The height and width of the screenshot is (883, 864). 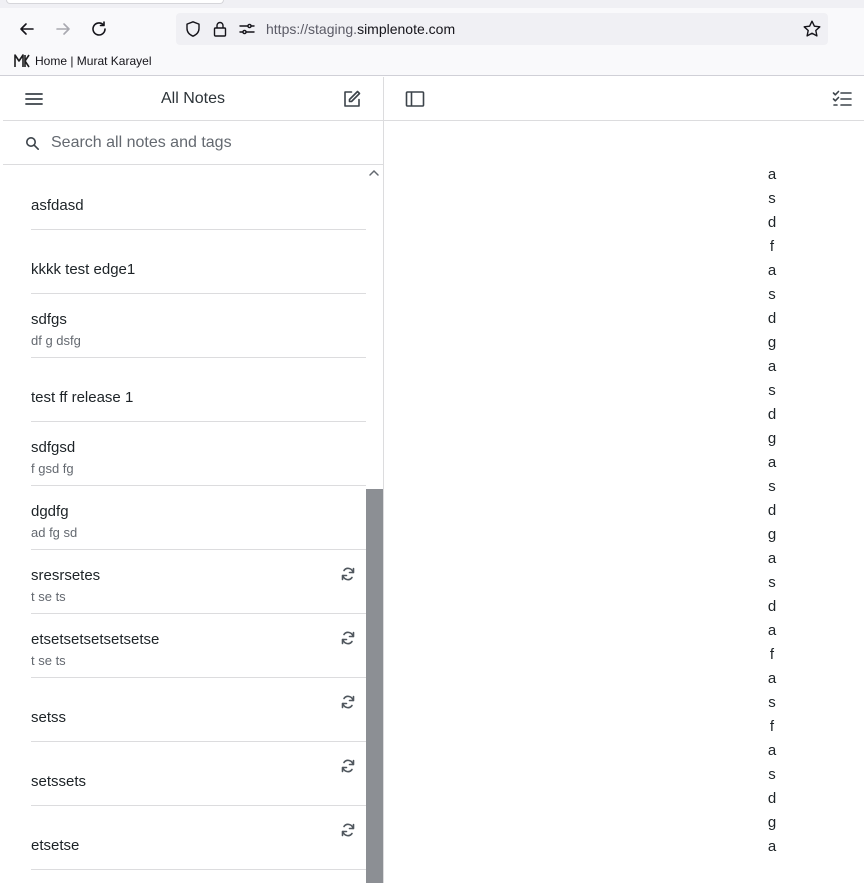 I want to click on toggle-sidebar-button, so click(x=415, y=99).